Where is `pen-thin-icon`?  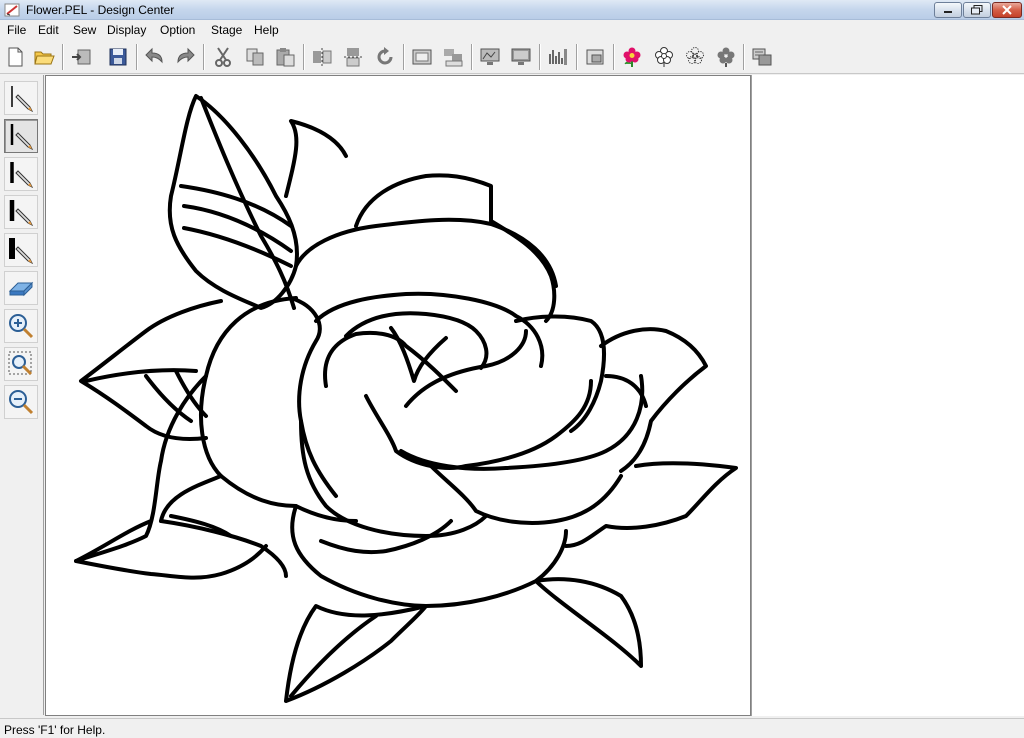 pen-thin-icon is located at coordinates (22, 99).